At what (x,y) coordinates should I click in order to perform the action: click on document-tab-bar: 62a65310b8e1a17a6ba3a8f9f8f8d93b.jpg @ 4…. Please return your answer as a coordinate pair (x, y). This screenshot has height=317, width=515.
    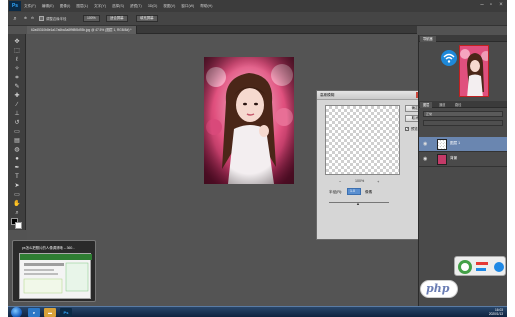
    Looking at the image, I should click on (222, 30).